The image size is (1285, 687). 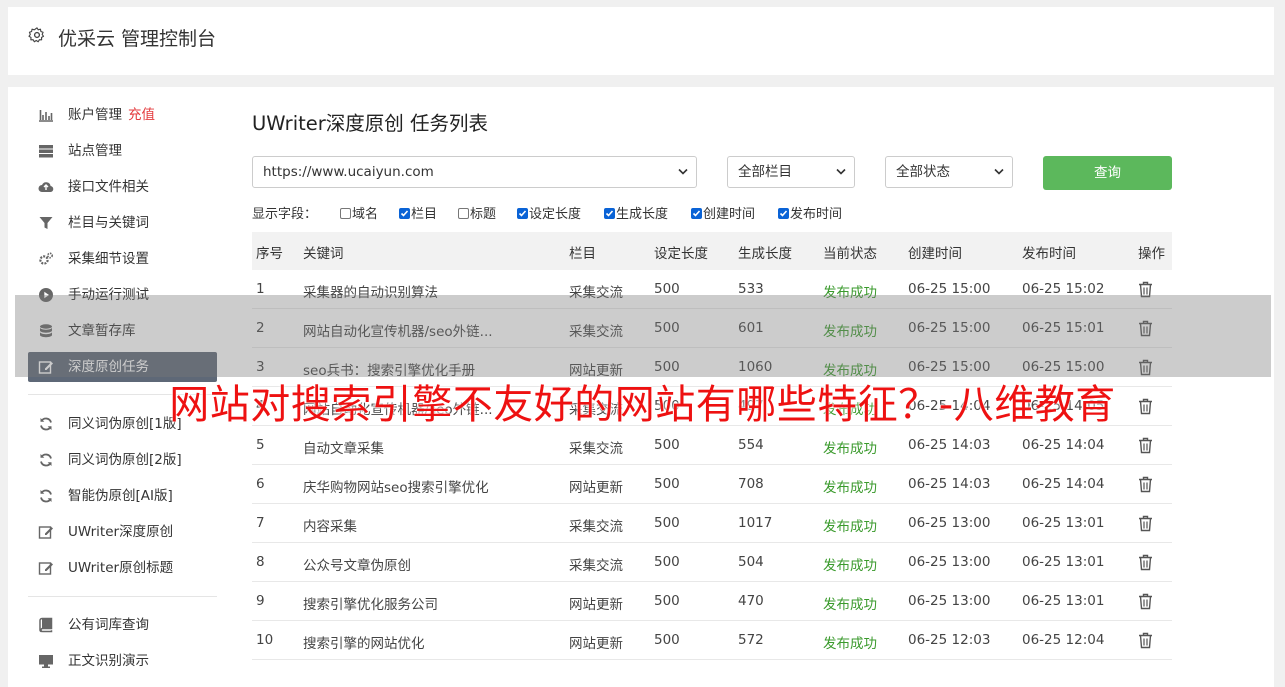 I want to click on sidebar-item-ai-rewrite: 智能伪原创[AI版], so click(x=122, y=496).